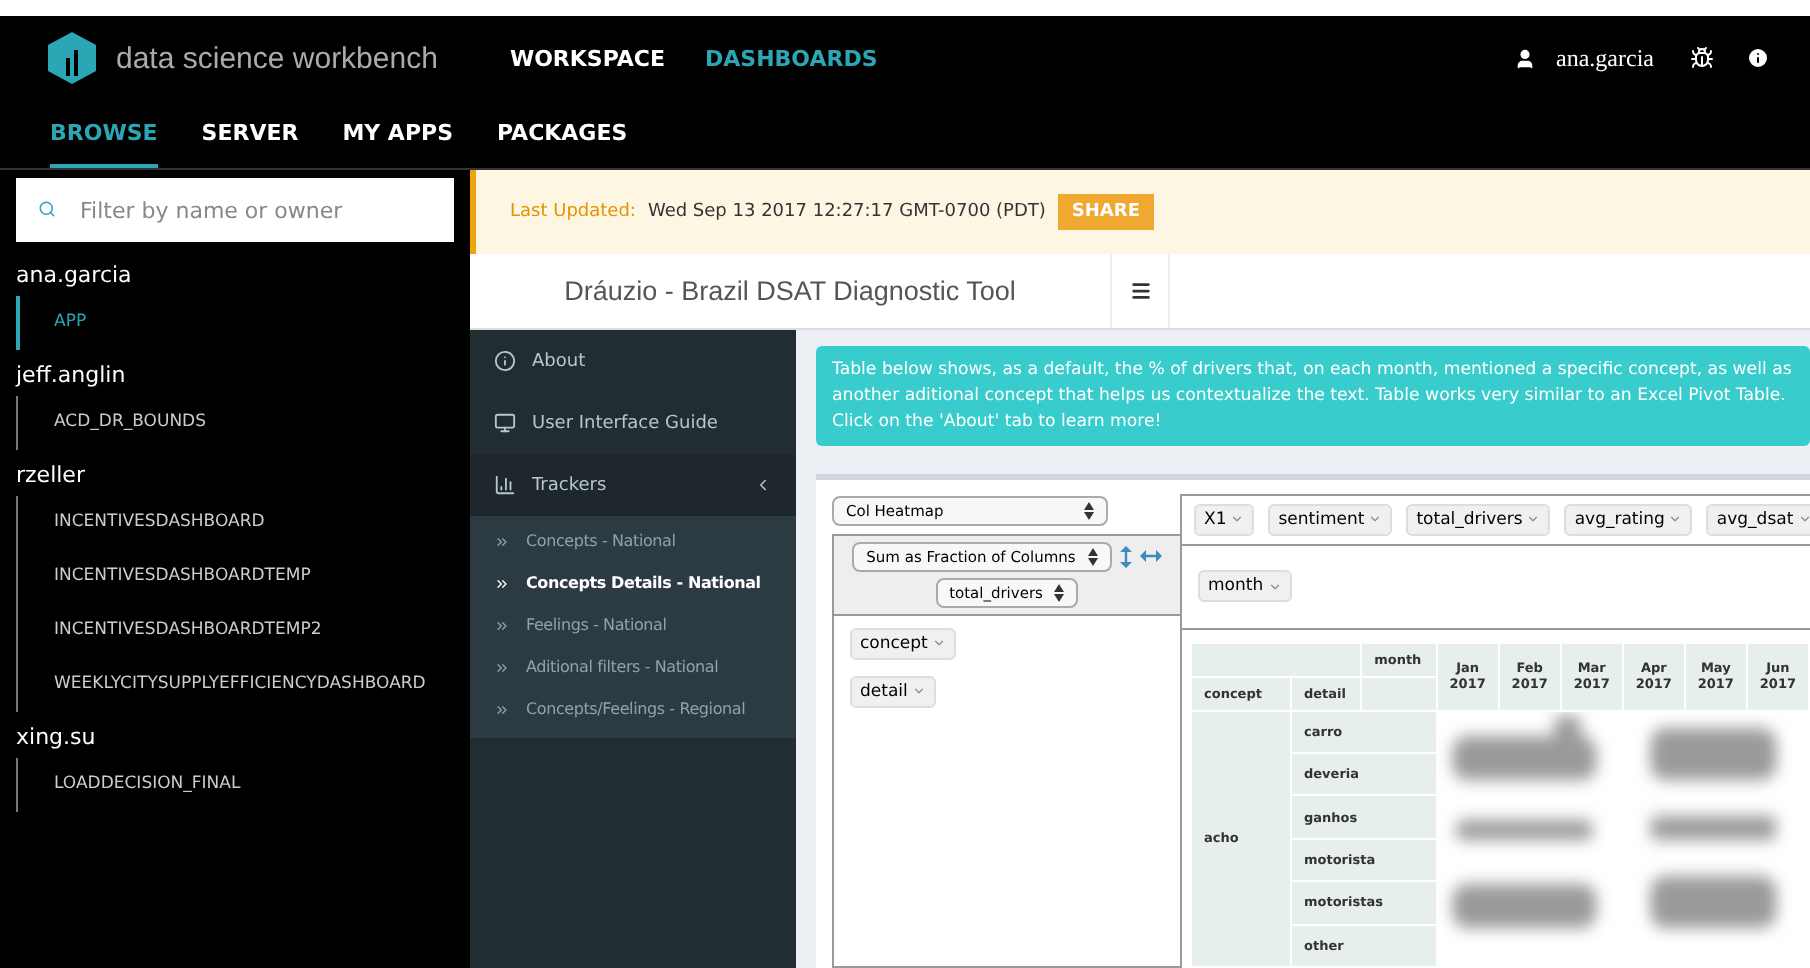  What do you see at coordinates (633, 709) in the screenshot?
I see `submenu-item: Concepts/Feelings - Regional` at bounding box center [633, 709].